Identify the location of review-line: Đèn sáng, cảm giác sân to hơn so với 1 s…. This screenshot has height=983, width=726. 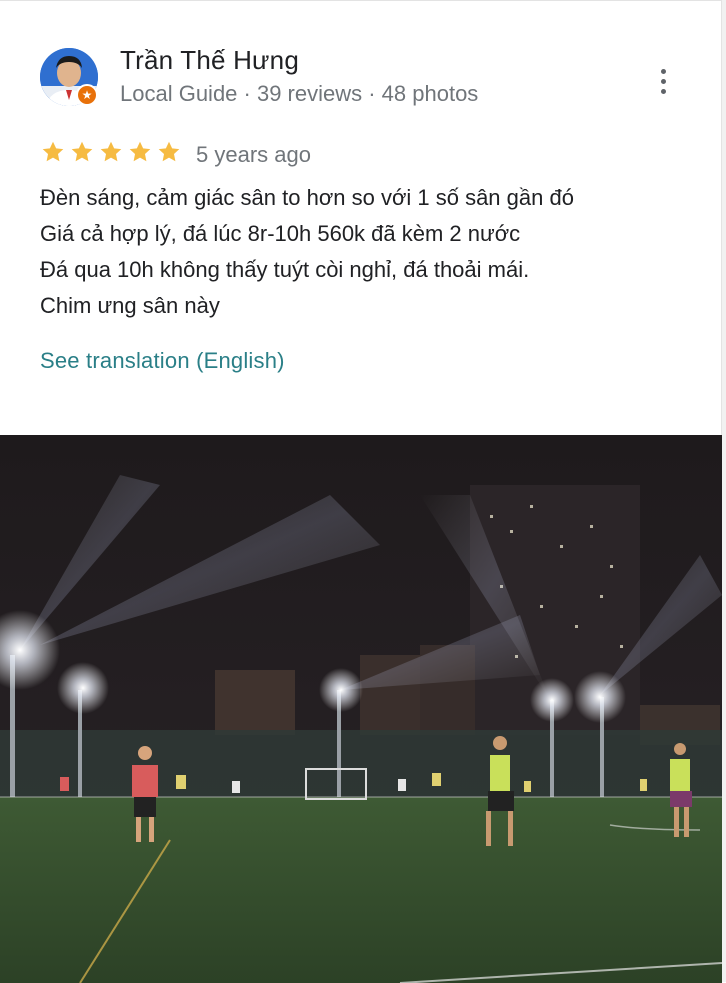
(307, 197).